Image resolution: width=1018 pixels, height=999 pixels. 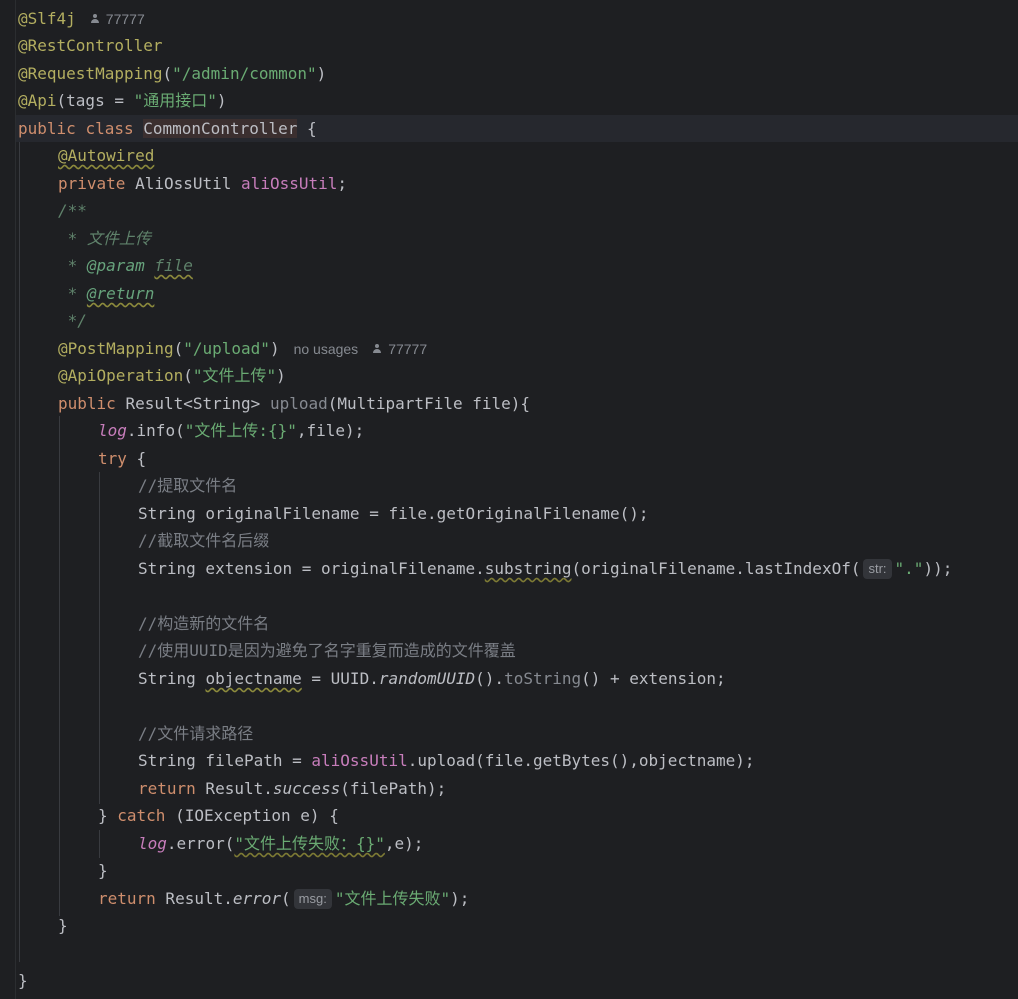 What do you see at coordinates (327, 650) in the screenshot?
I see `line-comment: //使用UUID是因为避免了名字重复而造成的文件覆盖` at bounding box center [327, 650].